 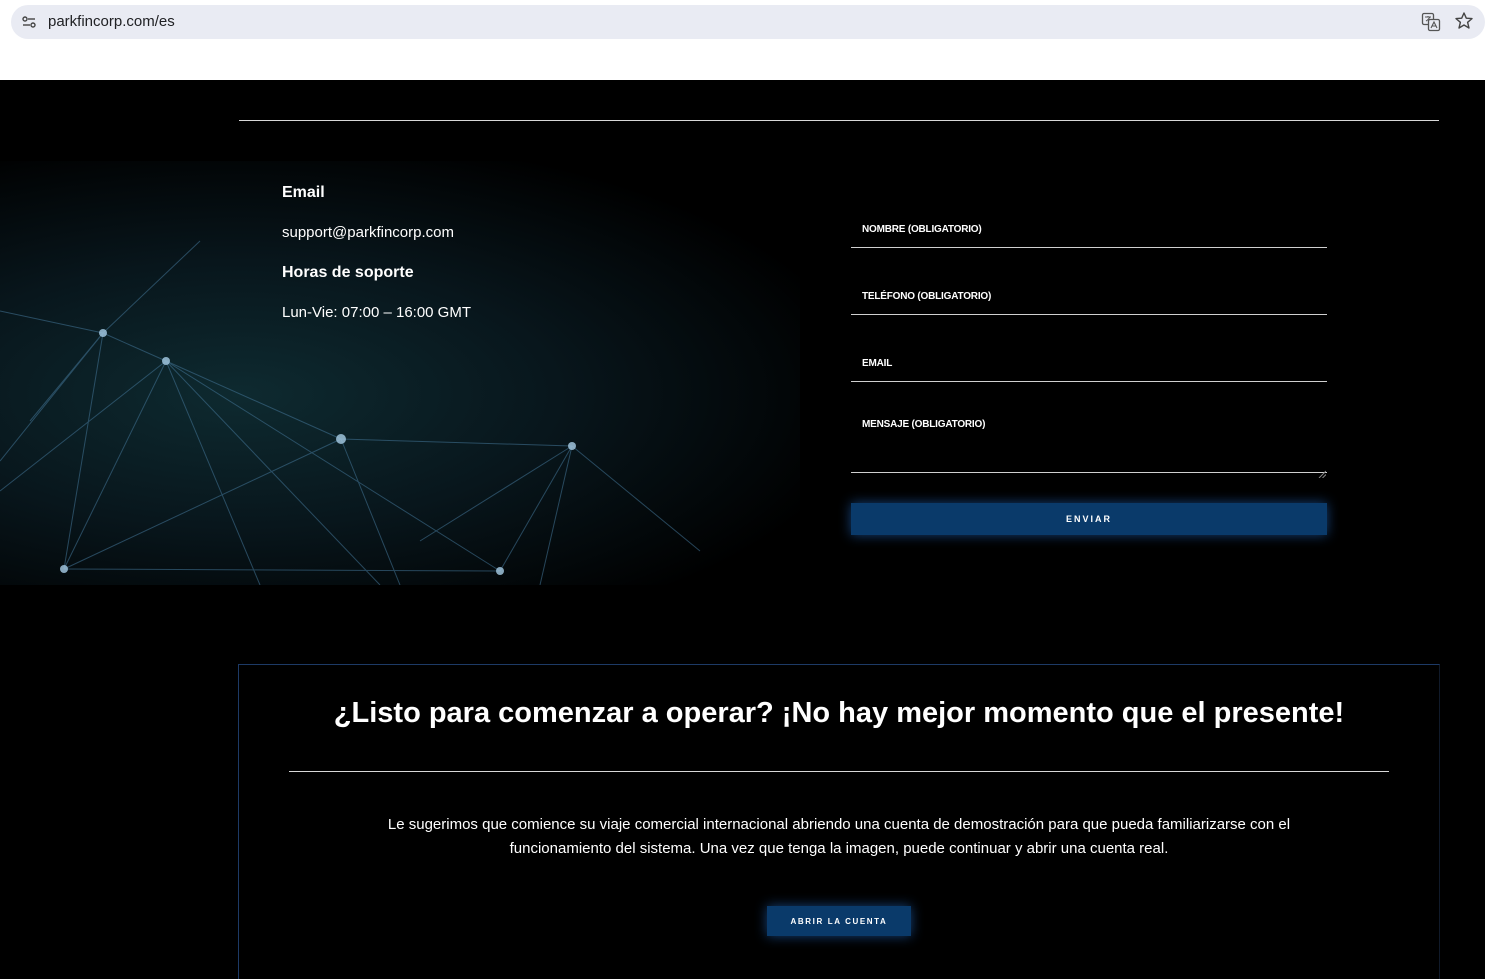 I want to click on site-info-icon, so click(x=29, y=22).